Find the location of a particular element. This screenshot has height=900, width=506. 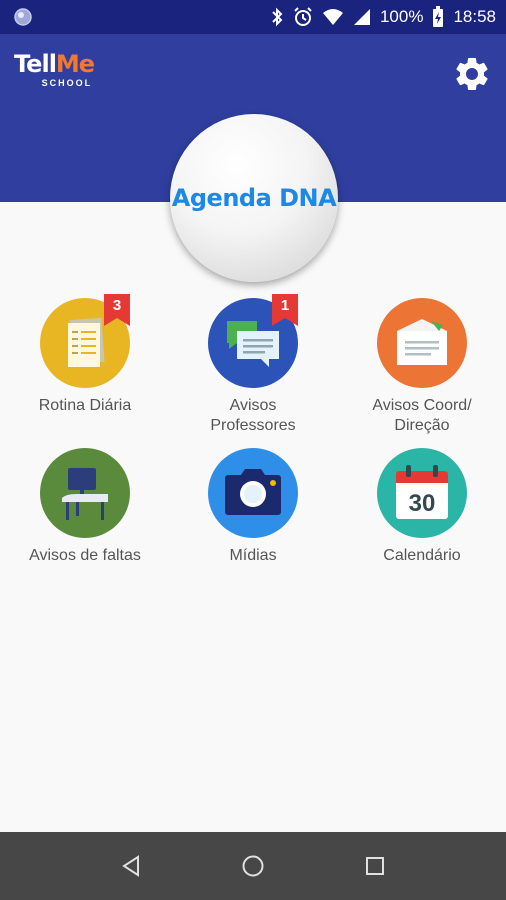

menu-item-avisos-de-faltas: Avisos de faltas is located at coordinates (85, 507).